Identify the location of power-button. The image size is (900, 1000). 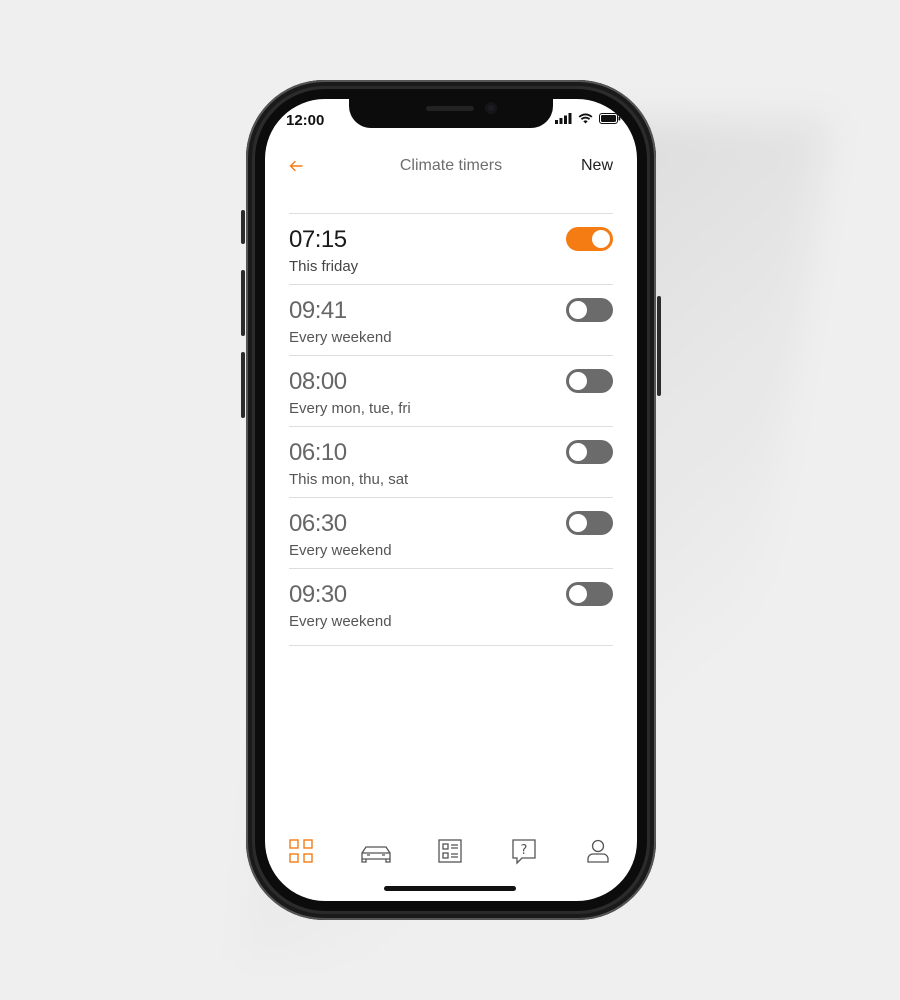
(659, 346).